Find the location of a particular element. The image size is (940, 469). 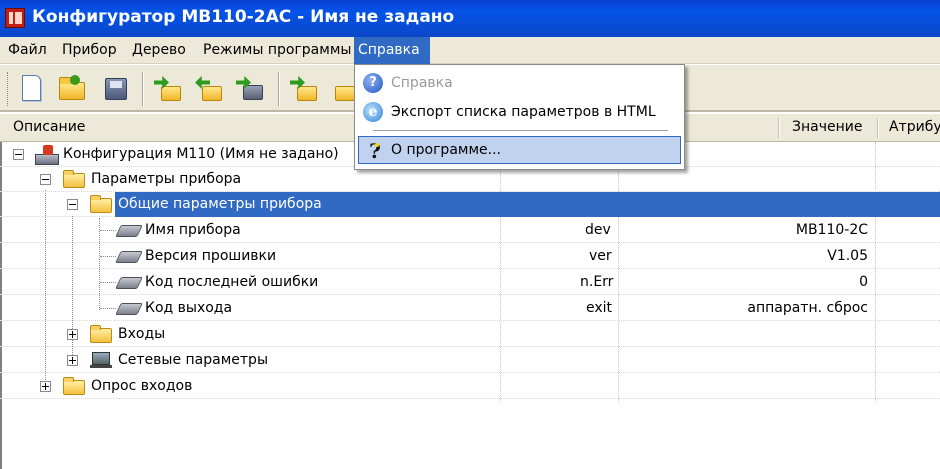

param-label: Имя прибора is located at coordinates (193, 230).